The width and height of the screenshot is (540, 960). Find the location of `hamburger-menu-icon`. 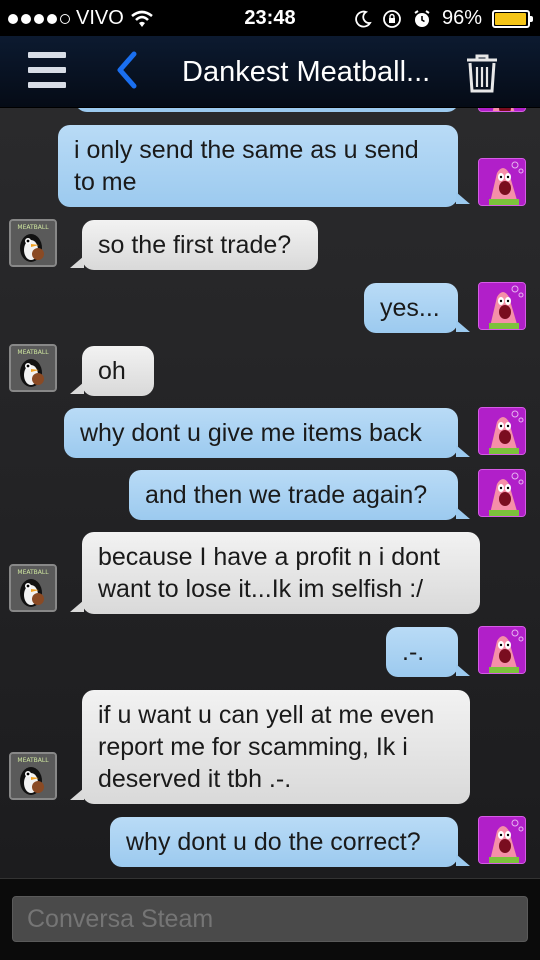

hamburger-menu-icon is located at coordinates (47, 70).